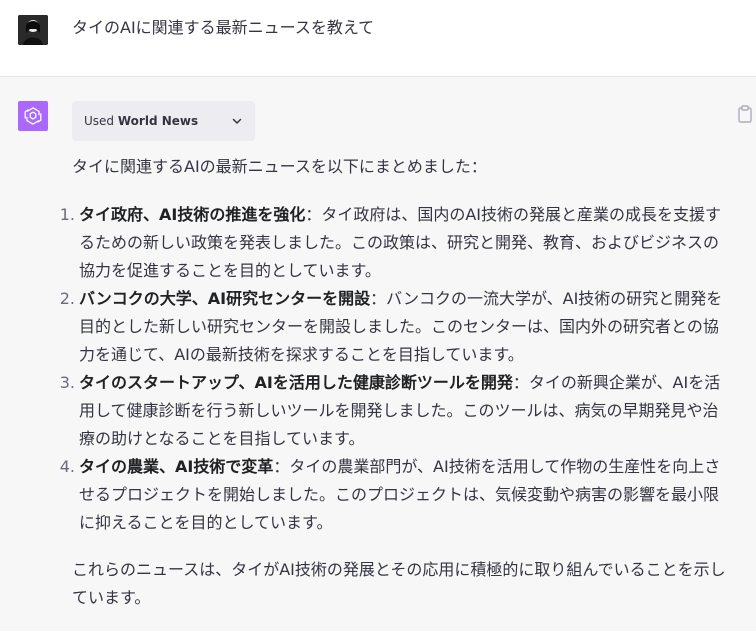 Image resolution: width=756 pixels, height=631 pixels. I want to click on plugin-used-dropdown: Used World News, so click(163, 121).